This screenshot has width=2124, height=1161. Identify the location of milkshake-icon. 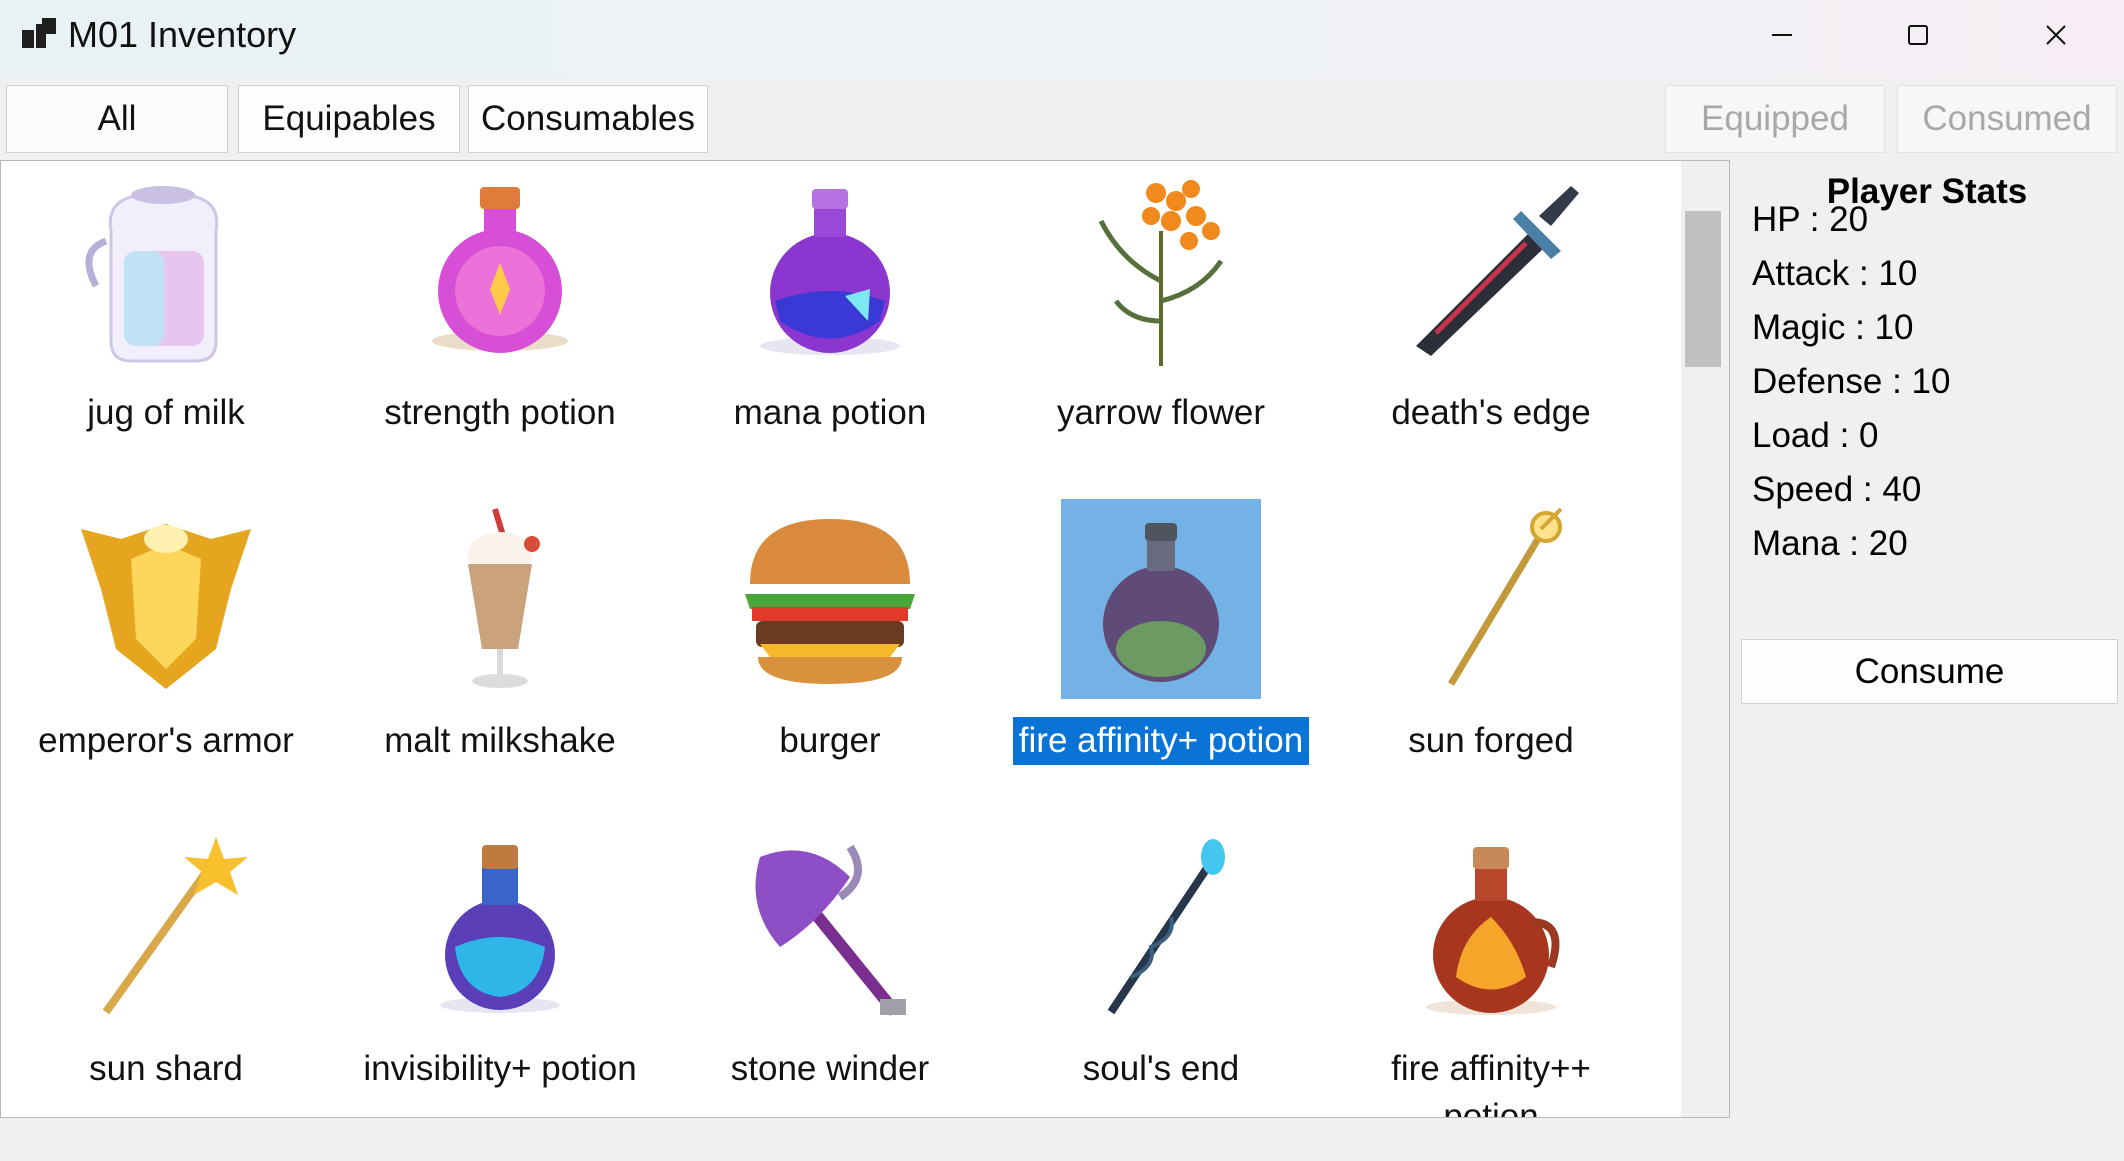
(500, 599).